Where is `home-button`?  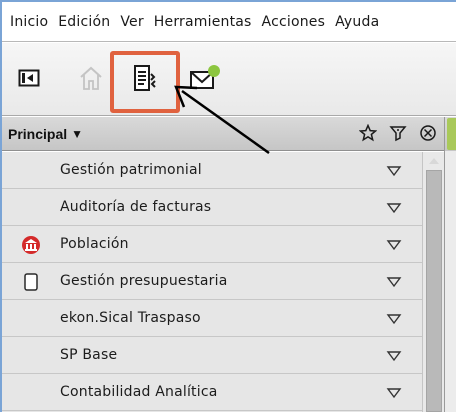
home-button is located at coordinates (91, 78).